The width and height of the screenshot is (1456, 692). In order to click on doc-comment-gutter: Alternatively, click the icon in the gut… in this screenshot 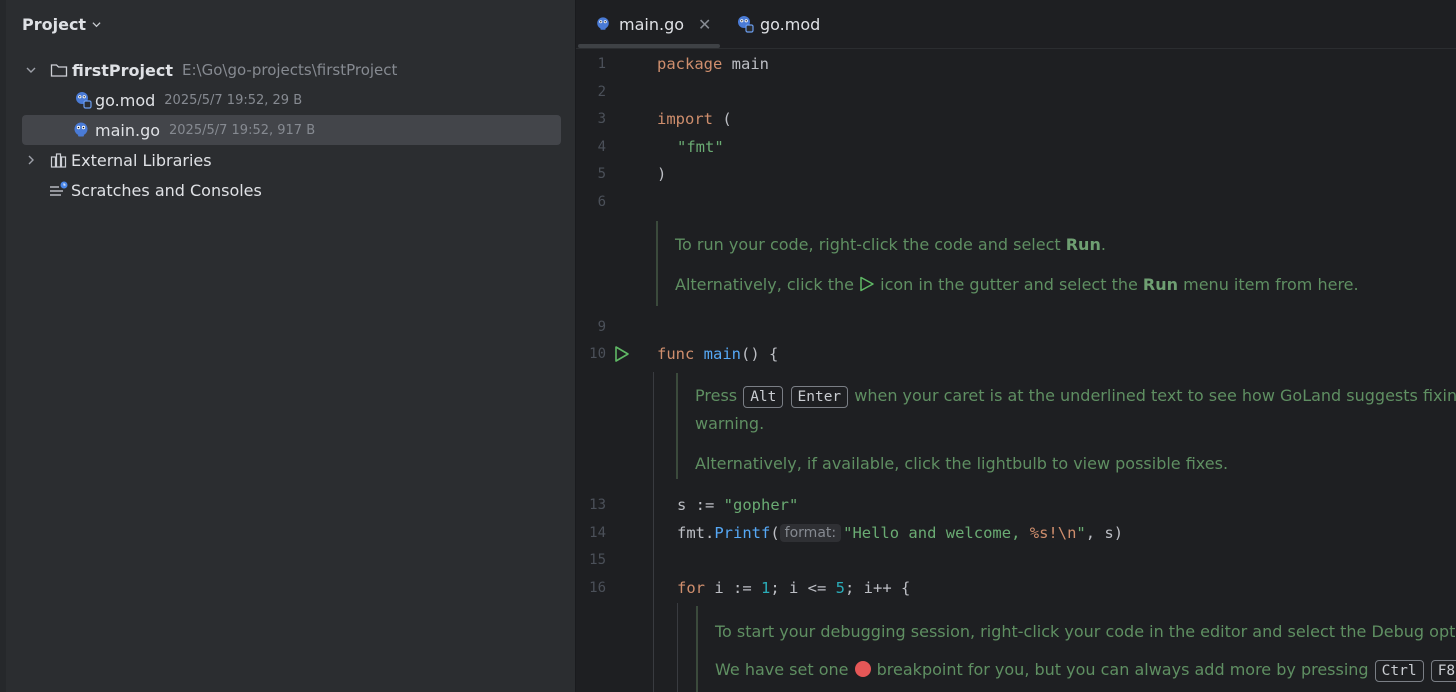, I will do `click(1017, 284)`.